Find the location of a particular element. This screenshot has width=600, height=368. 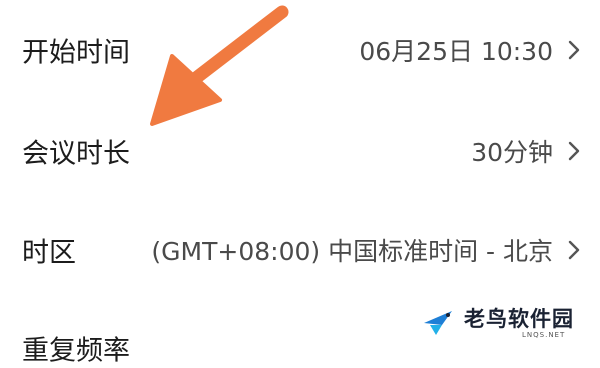

repeat-frequency-label: 重复频率 is located at coordinates (76, 351).